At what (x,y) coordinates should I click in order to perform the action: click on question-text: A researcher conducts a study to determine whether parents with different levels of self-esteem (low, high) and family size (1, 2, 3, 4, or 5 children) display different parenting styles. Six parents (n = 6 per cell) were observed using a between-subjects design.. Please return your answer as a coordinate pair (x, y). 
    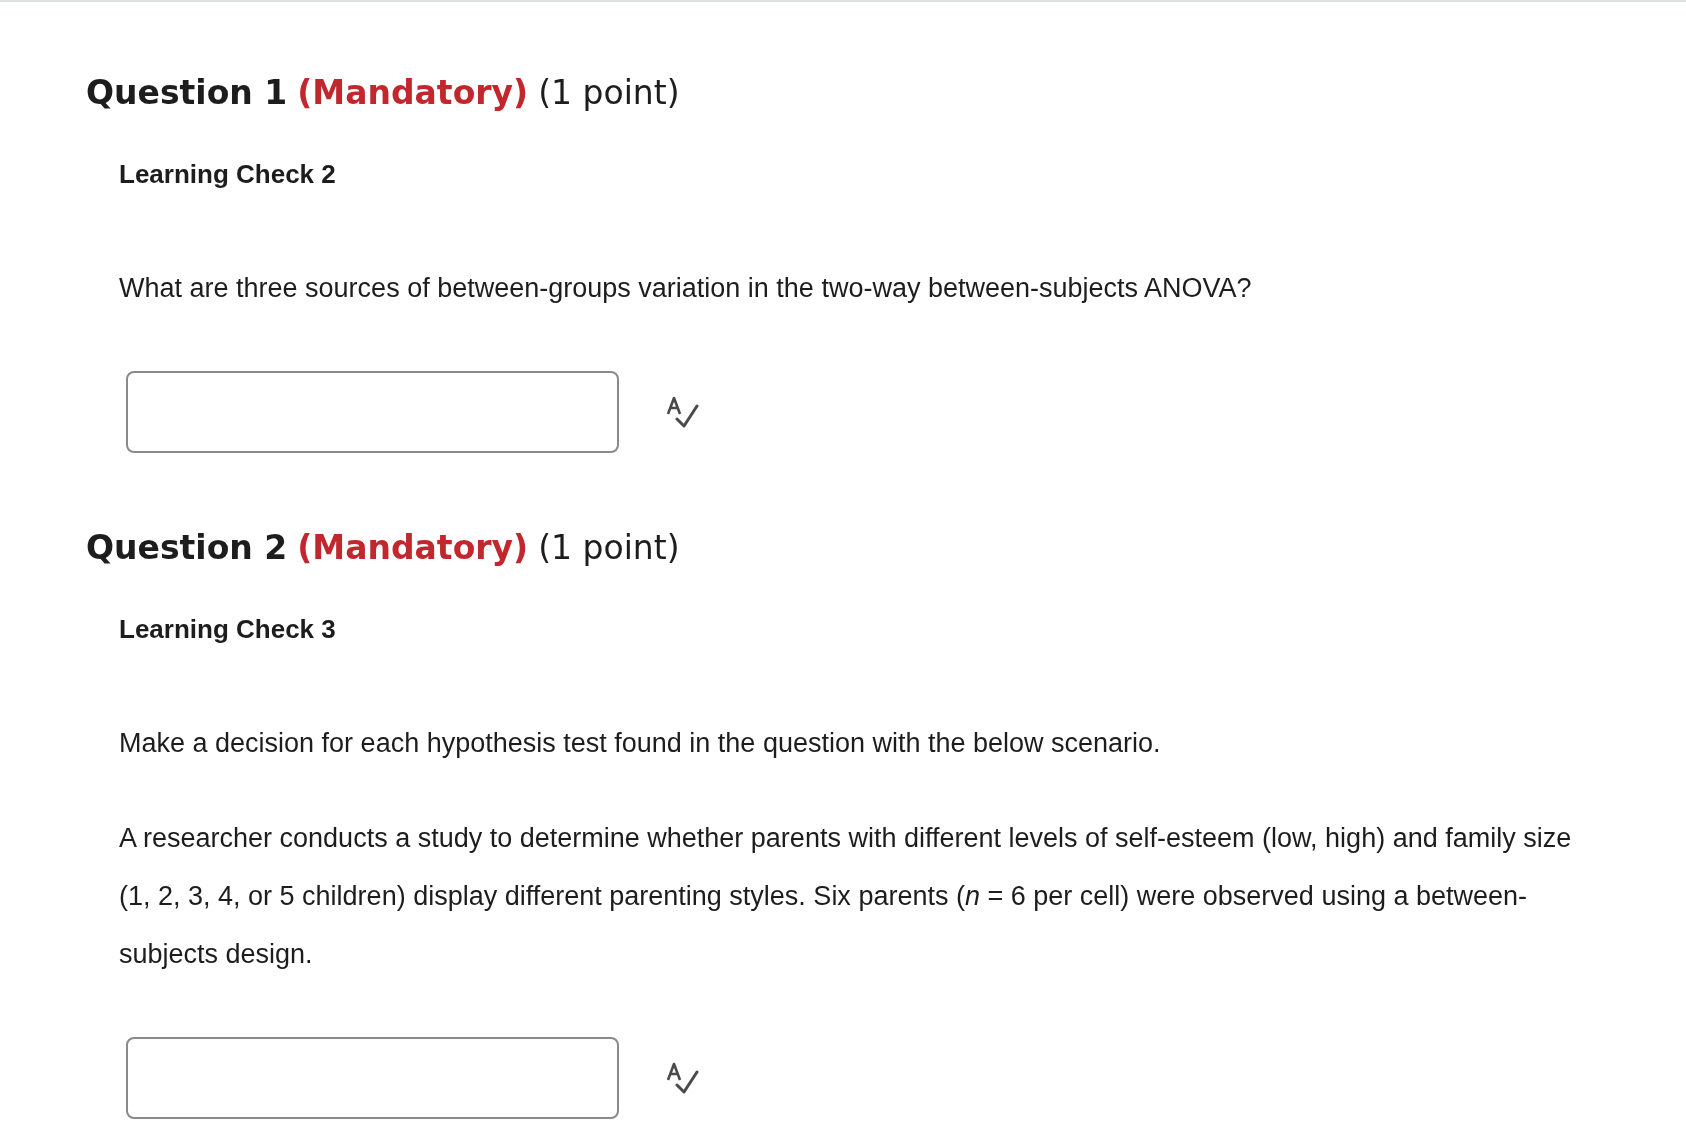
    Looking at the image, I should click on (846, 896).